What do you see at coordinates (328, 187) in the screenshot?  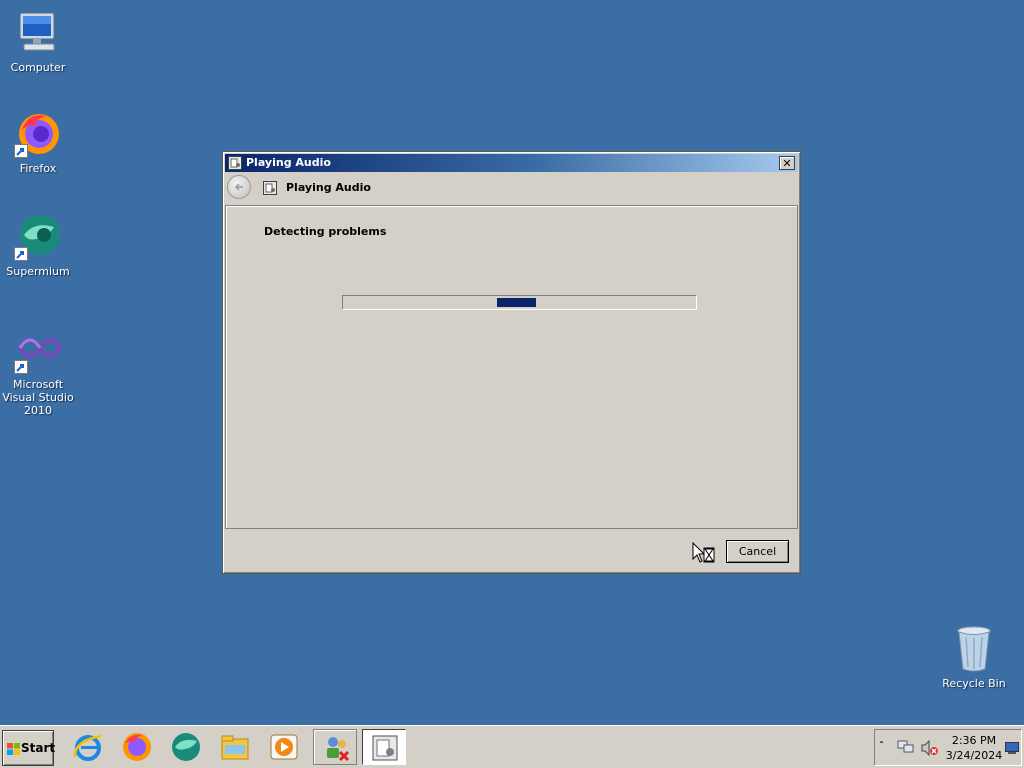 I see `nav-title: Playing Audio` at bounding box center [328, 187].